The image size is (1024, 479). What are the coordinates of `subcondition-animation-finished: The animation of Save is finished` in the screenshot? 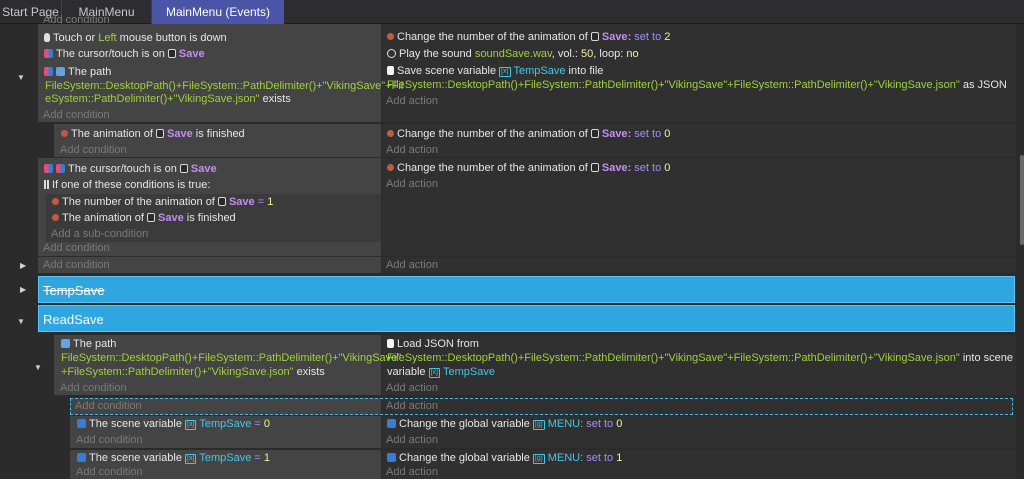 It's located at (144, 218).